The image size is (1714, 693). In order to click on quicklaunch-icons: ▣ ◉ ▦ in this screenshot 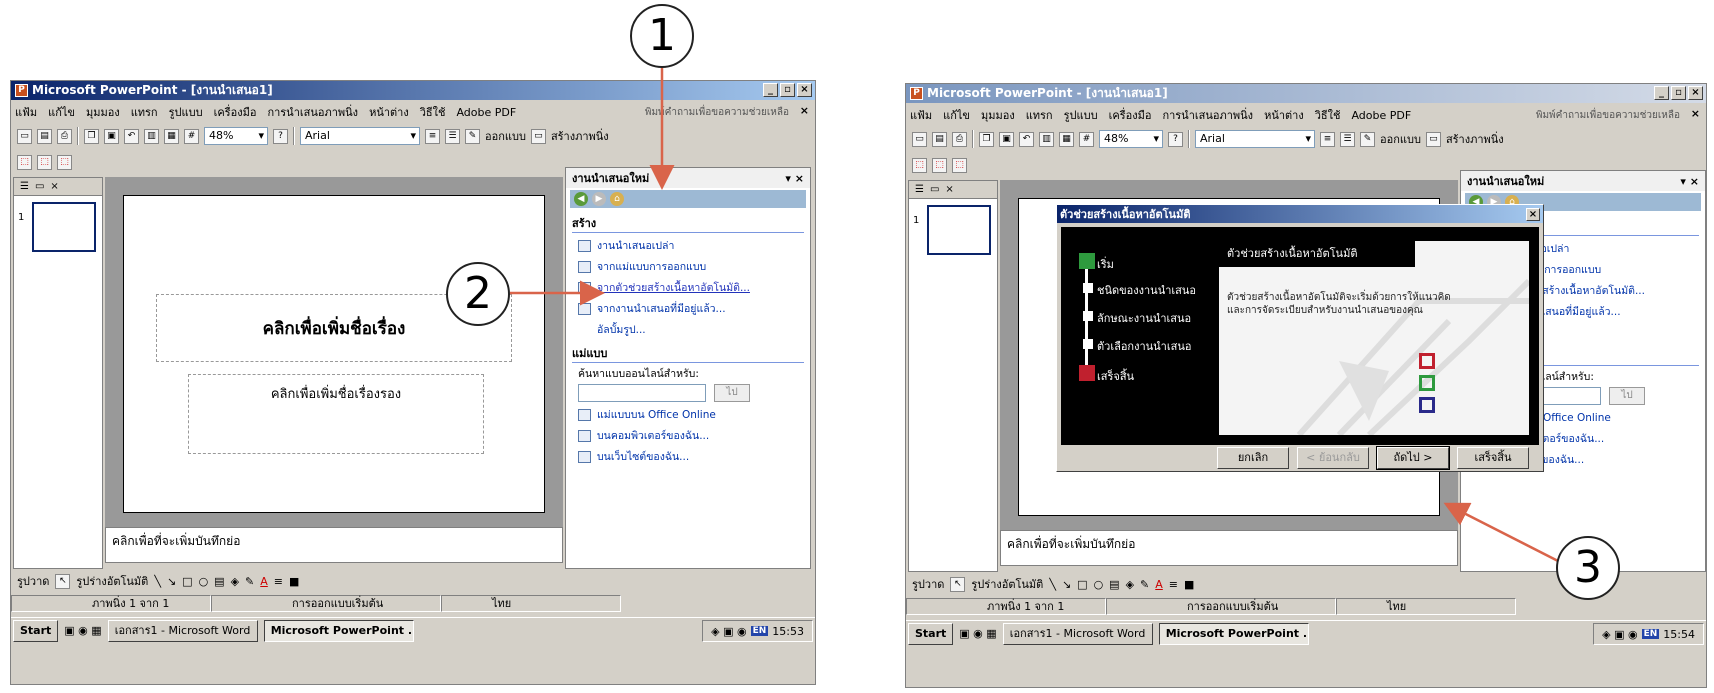, I will do `click(82, 630)`.